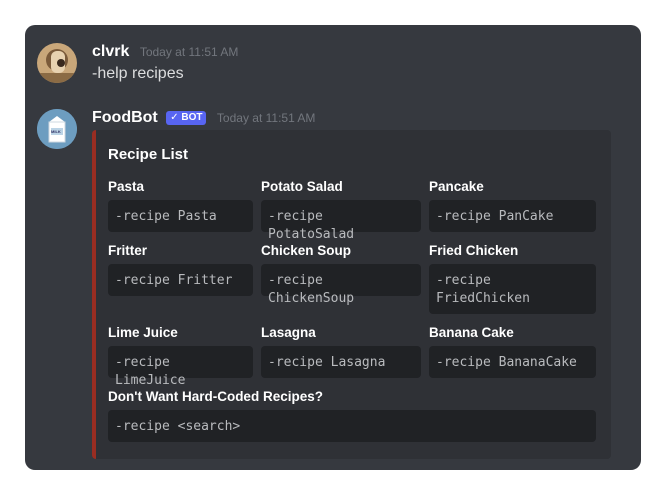 The width and height of the screenshot is (666, 495). I want to click on field-name: Potato Salad, so click(302, 186).